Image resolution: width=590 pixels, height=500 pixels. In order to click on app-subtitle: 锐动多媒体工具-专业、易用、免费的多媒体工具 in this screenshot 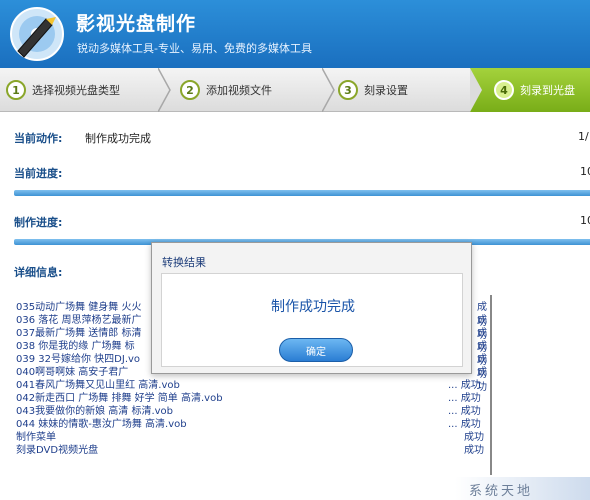, I will do `click(194, 48)`.